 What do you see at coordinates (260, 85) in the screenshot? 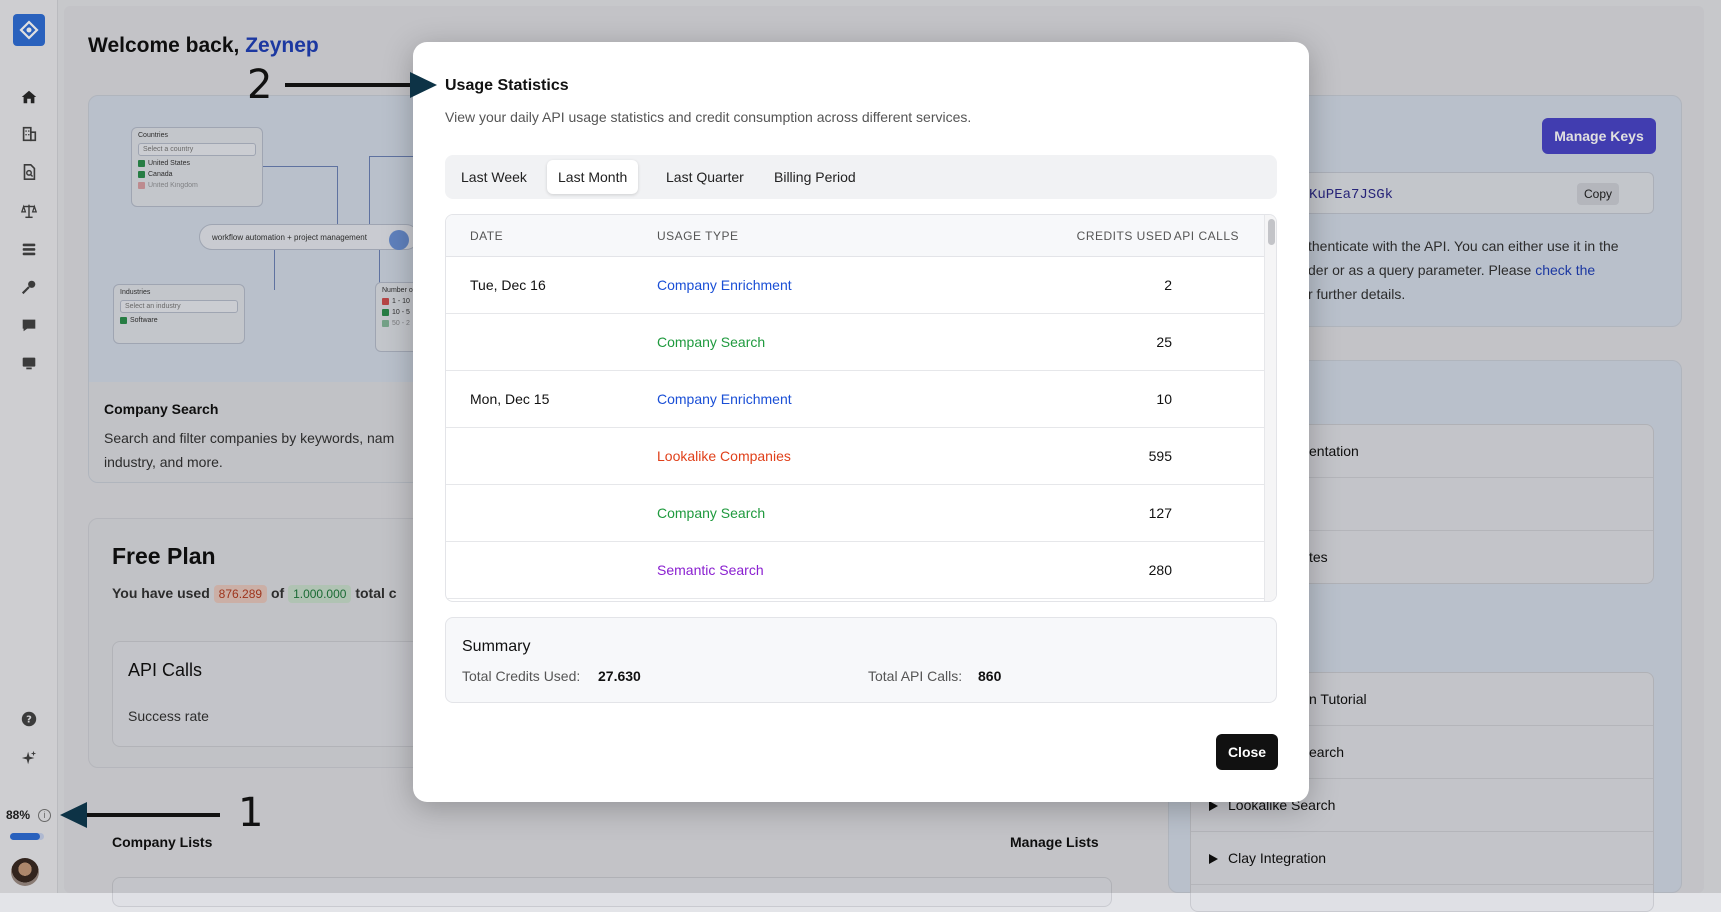
I see `annotation-number-2: 2` at bounding box center [260, 85].